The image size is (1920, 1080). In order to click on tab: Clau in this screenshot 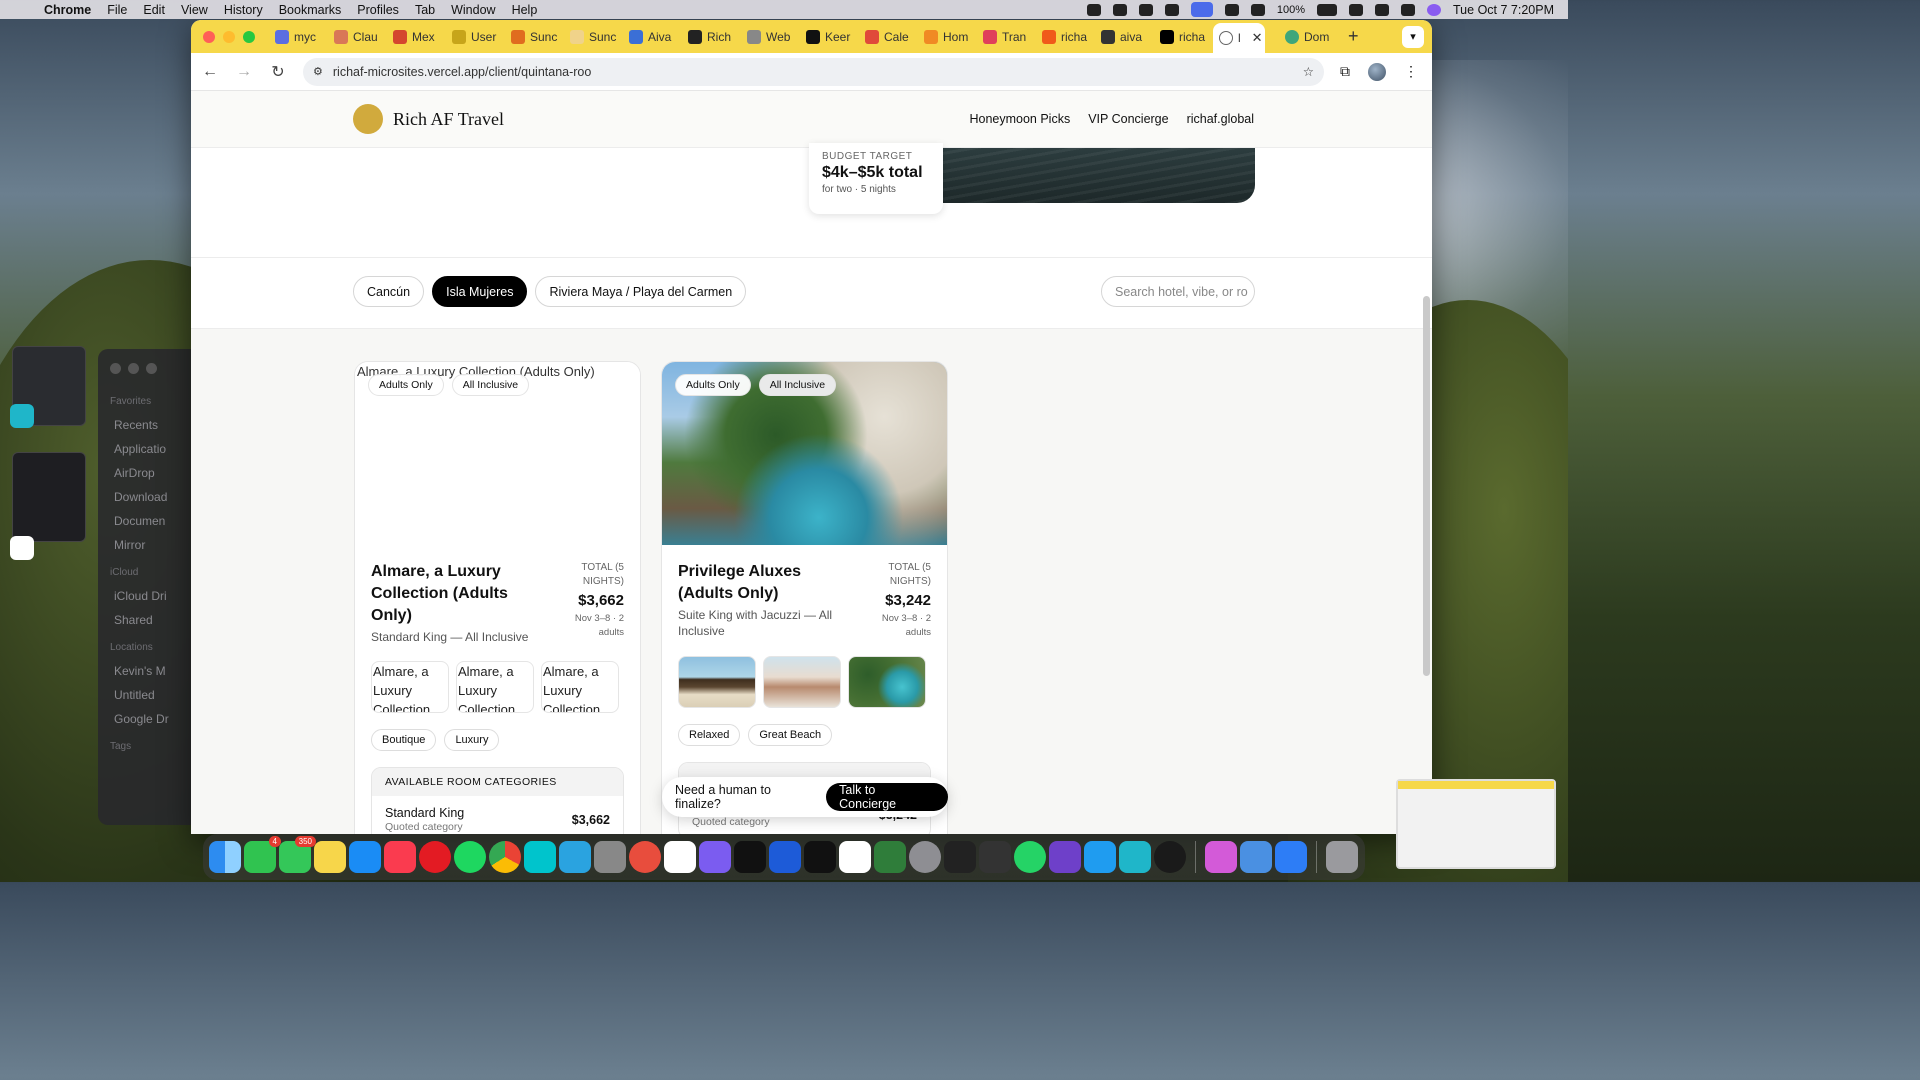, I will do `click(357, 37)`.